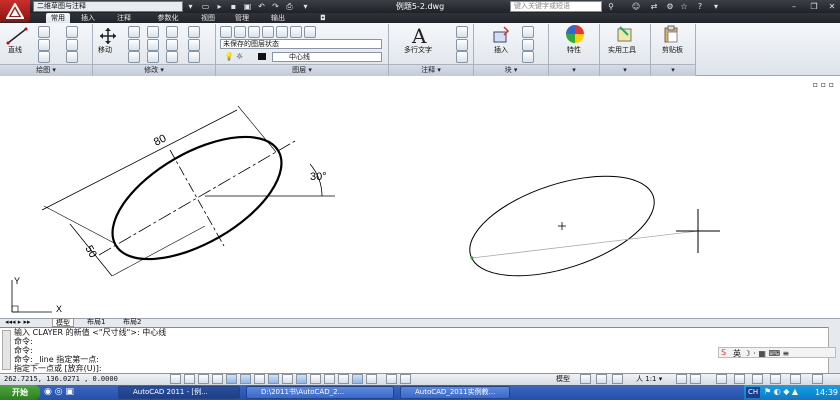  What do you see at coordinates (240, 32) in the screenshot?
I see `layer-freeze-icon` at bounding box center [240, 32].